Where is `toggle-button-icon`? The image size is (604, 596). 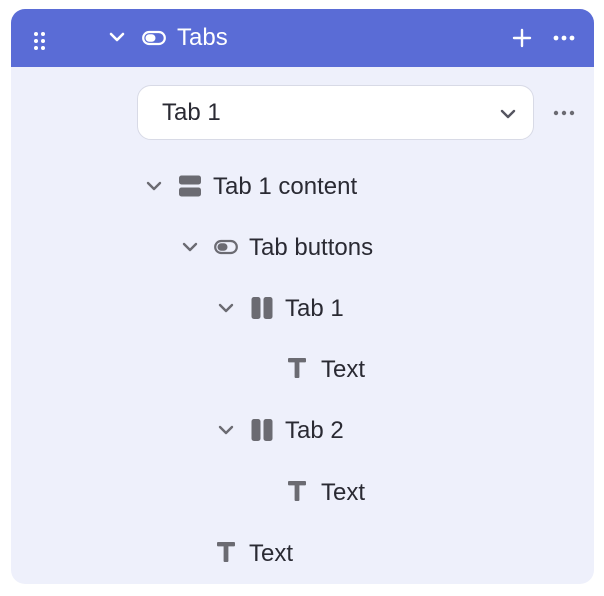 toggle-button-icon is located at coordinates (226, 247).